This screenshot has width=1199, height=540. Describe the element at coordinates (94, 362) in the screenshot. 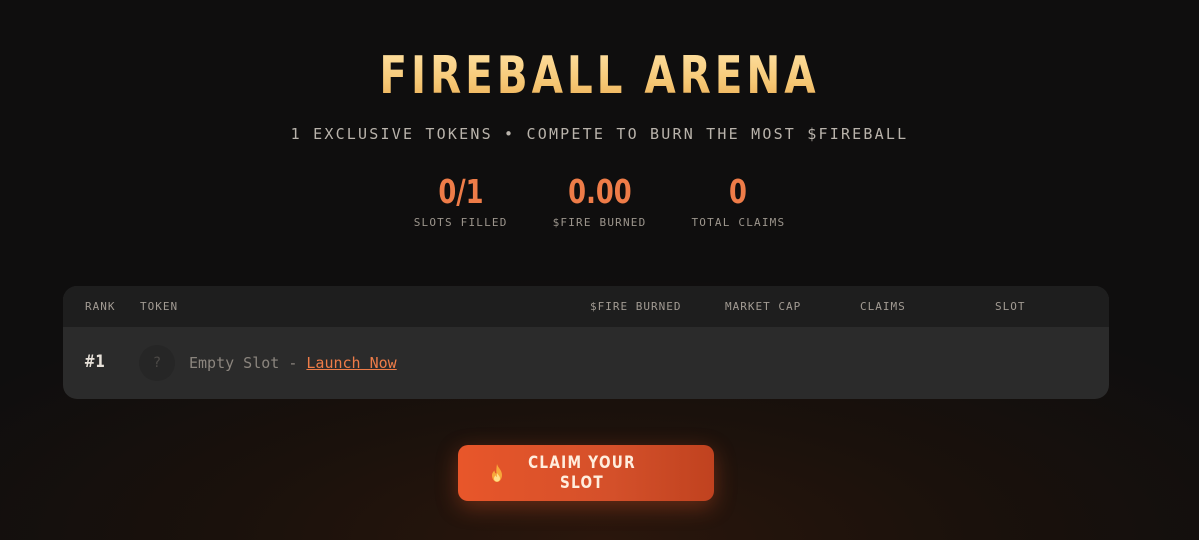

I see `rank-cell: #1` at that location.